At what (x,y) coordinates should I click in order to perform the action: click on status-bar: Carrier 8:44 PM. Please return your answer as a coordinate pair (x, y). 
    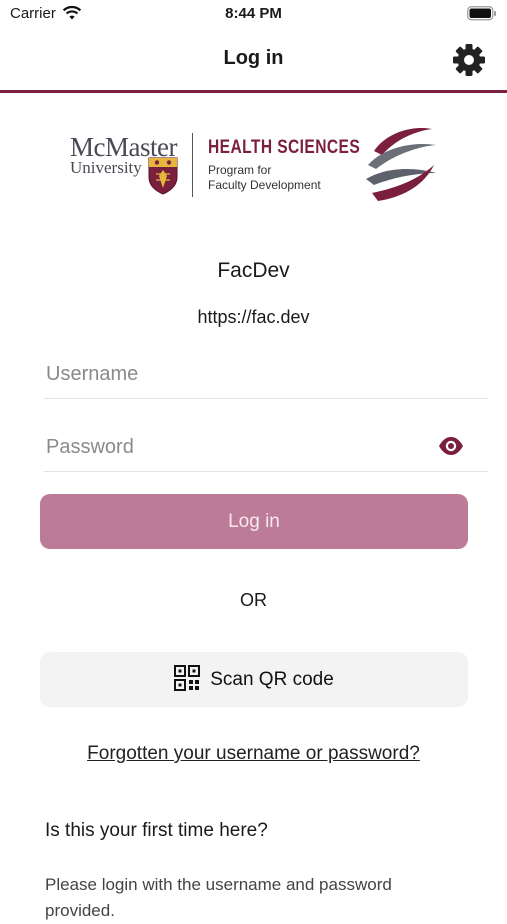
    Looking at the image, I should click on (253, 15).